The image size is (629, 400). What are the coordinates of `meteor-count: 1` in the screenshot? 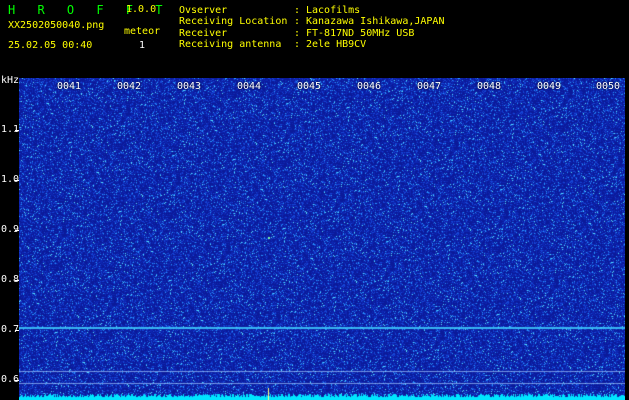 It's located at (142, 45).